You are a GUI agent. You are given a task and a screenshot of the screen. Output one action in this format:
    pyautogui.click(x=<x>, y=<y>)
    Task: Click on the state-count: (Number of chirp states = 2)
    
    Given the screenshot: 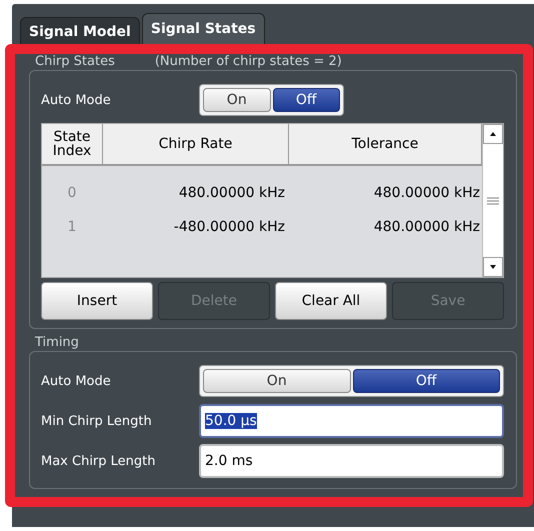 What is the action you would take?
    pyautogui.click(x=248, y=62)
    